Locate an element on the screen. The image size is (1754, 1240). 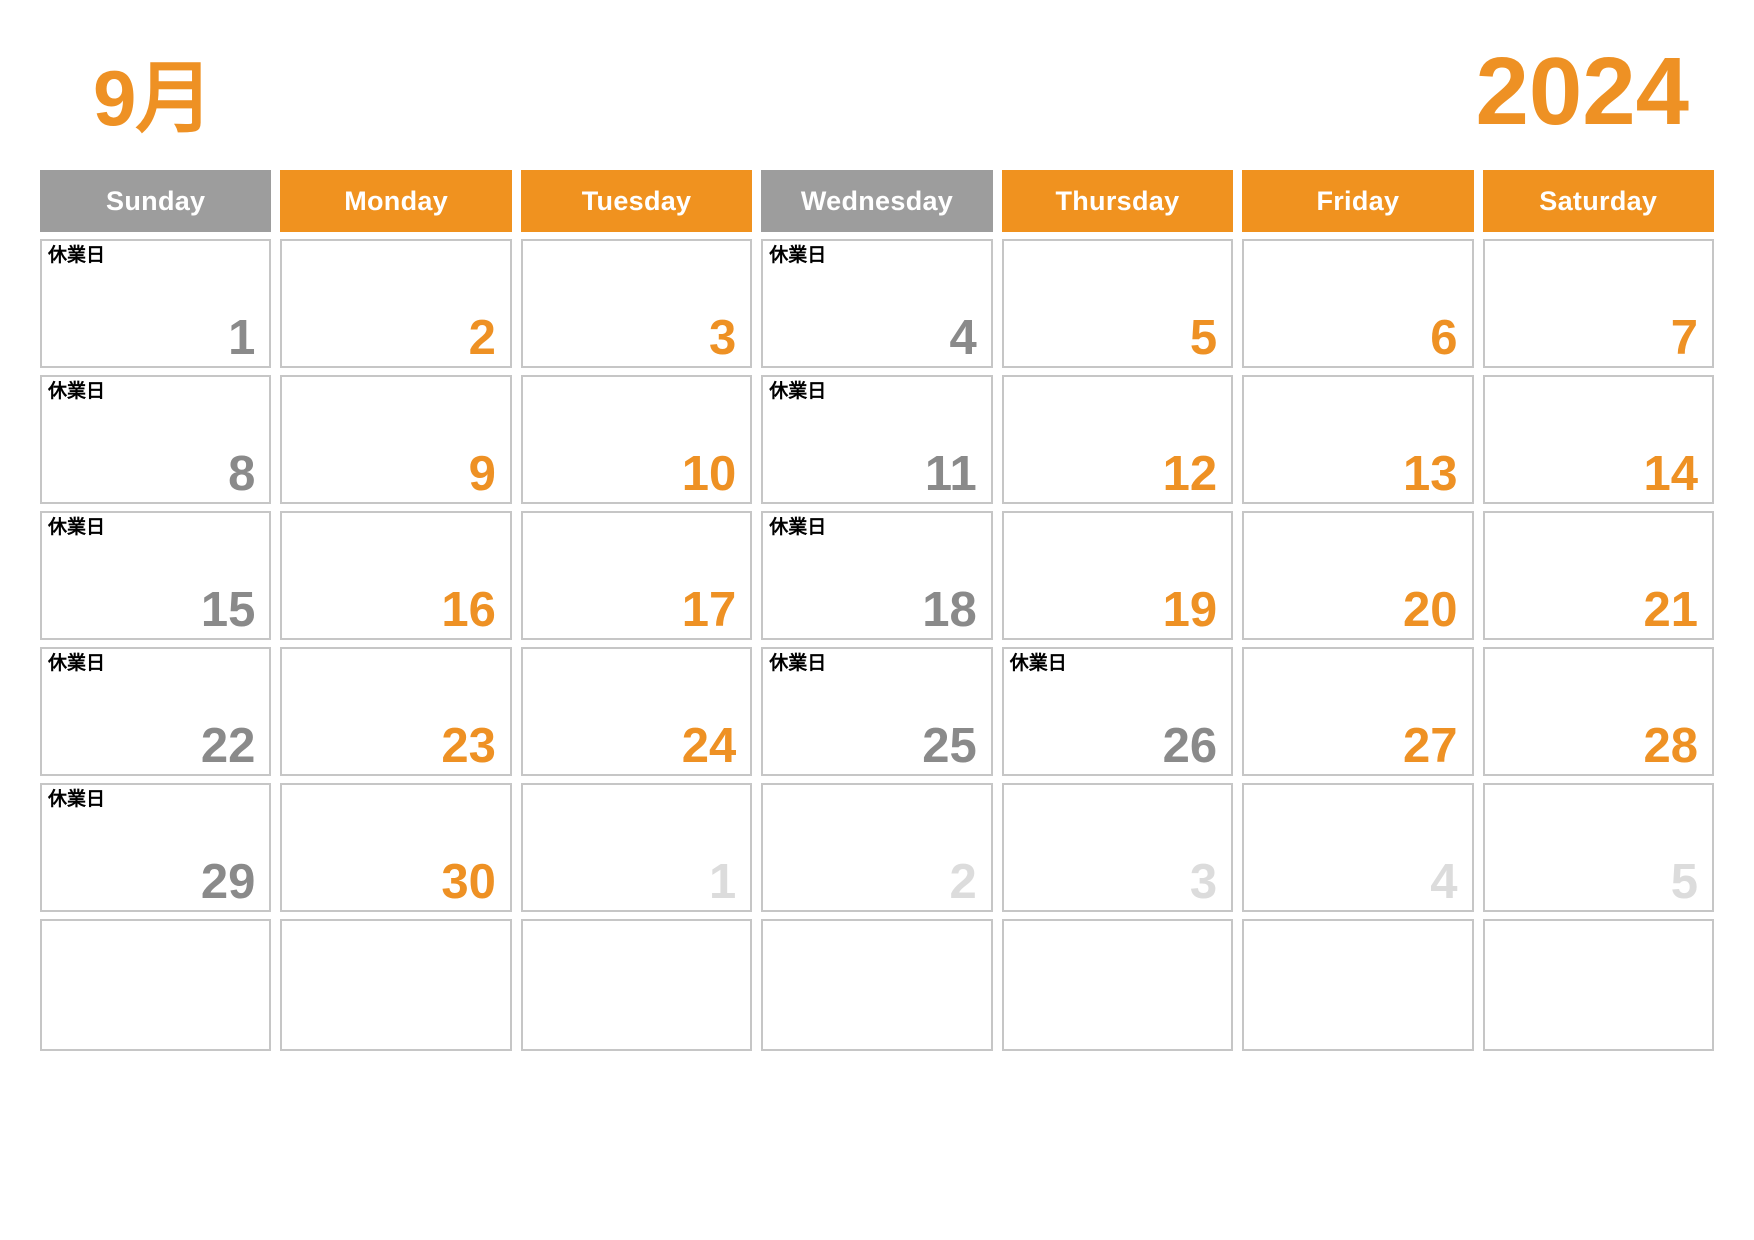
day-cell: 20 is located at coordinates (1358, 575).